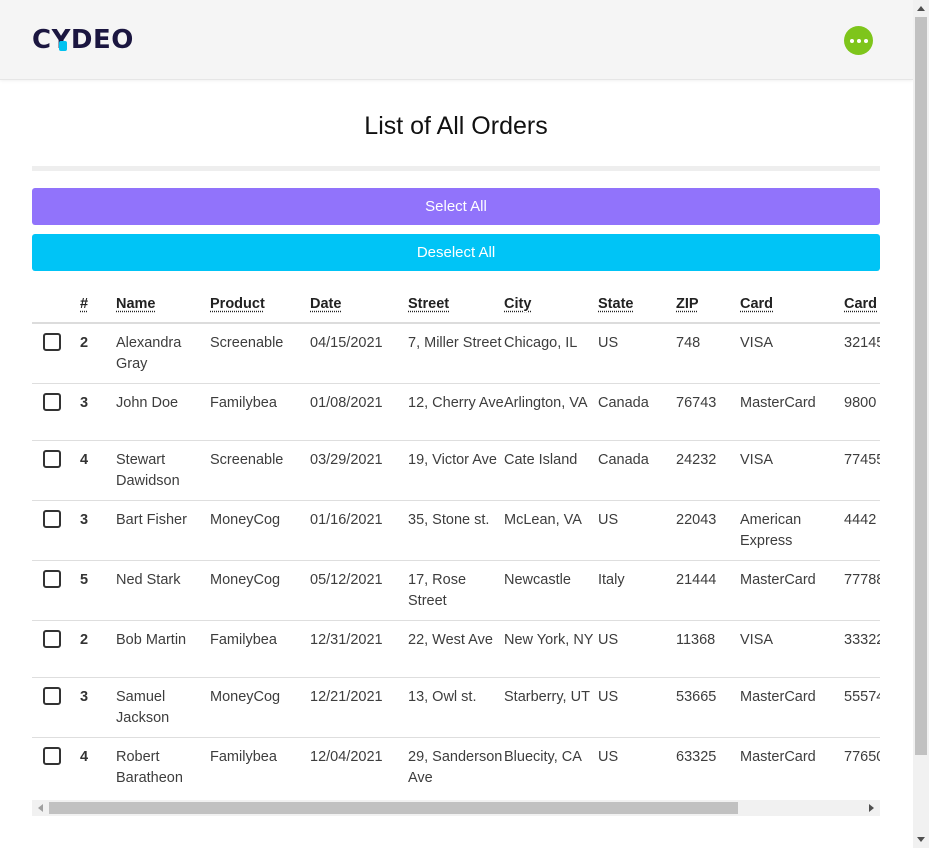 Image resolution: width=929 pixels, height=848 pixels. What do you see at coordinates (858, 40) in the screenshot?
I see `more-menu-button` at bounding box center [858, 40].